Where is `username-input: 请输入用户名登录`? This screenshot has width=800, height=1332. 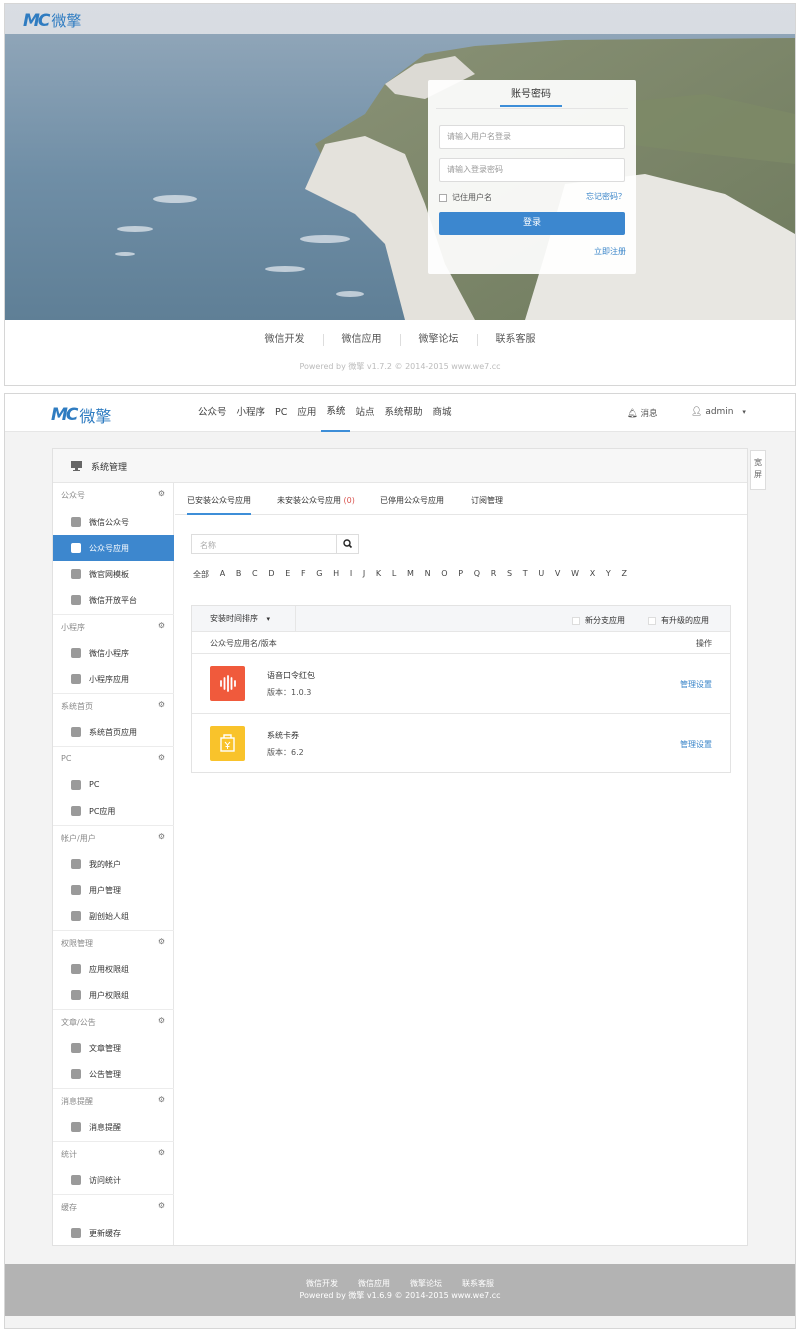
username-input: 请输入用户名登录 is located at coordinates (532, 137).